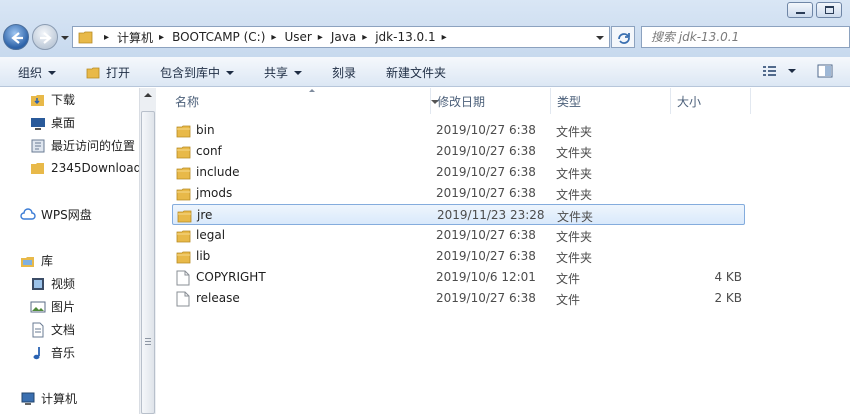 This screenshot has width=850, height=414. What do you see at coordinates (800, 10) in the screenshot?
I see `minimize-button` at bounding box center [800, 10].